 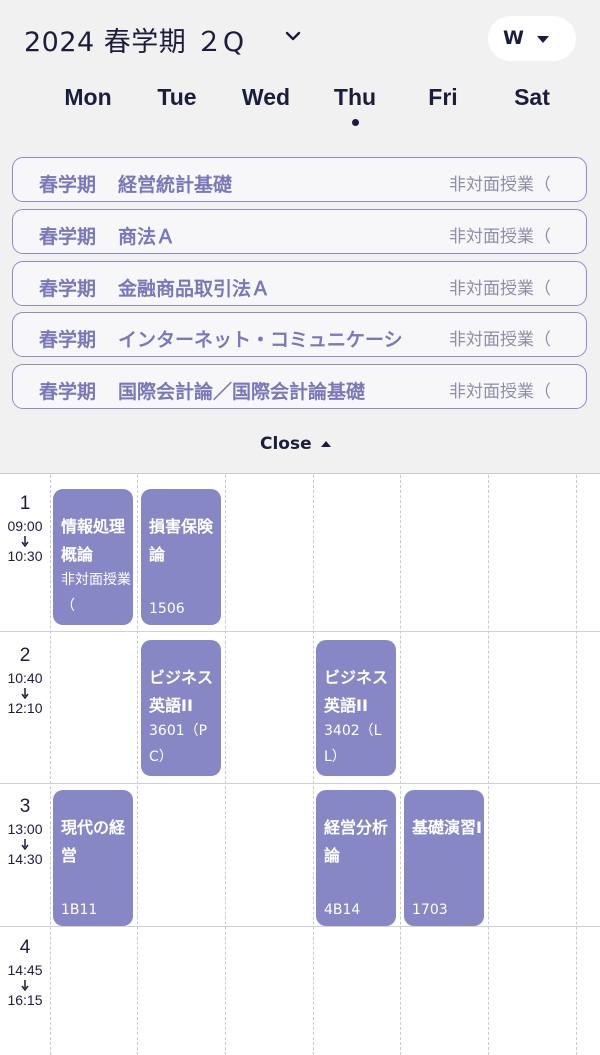 I want to click on unscheduled-course-card: 春学期 国際会計論／国際会計論基礎 非対面授業（, so click(x=299, y=386).